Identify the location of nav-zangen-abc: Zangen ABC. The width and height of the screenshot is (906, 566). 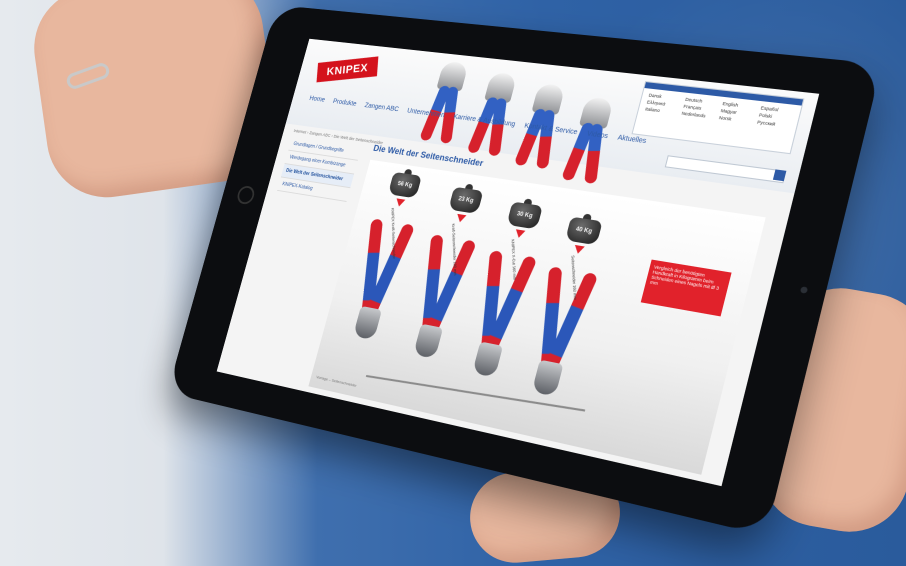
(382, 107).